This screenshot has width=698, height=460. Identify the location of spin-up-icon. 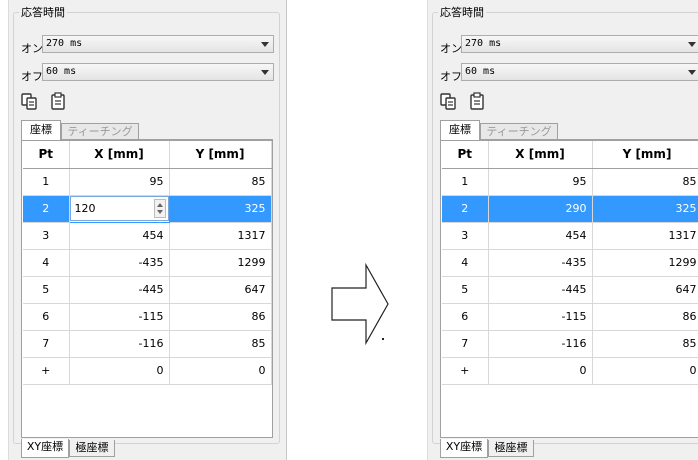
(159, 205).